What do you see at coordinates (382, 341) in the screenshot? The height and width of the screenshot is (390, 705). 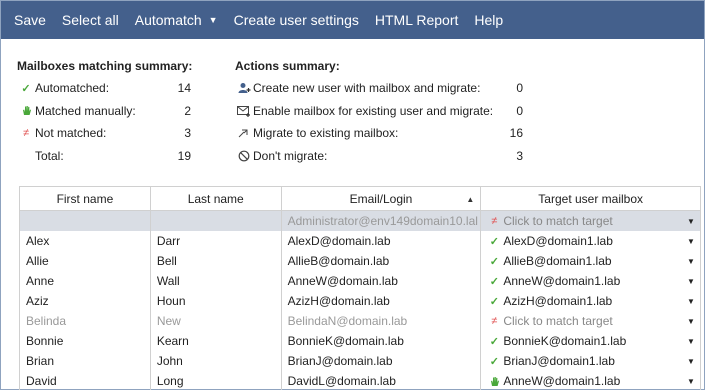 I see `email-cell: BonnieK@domain.lab` at bounding box center [382, 341].